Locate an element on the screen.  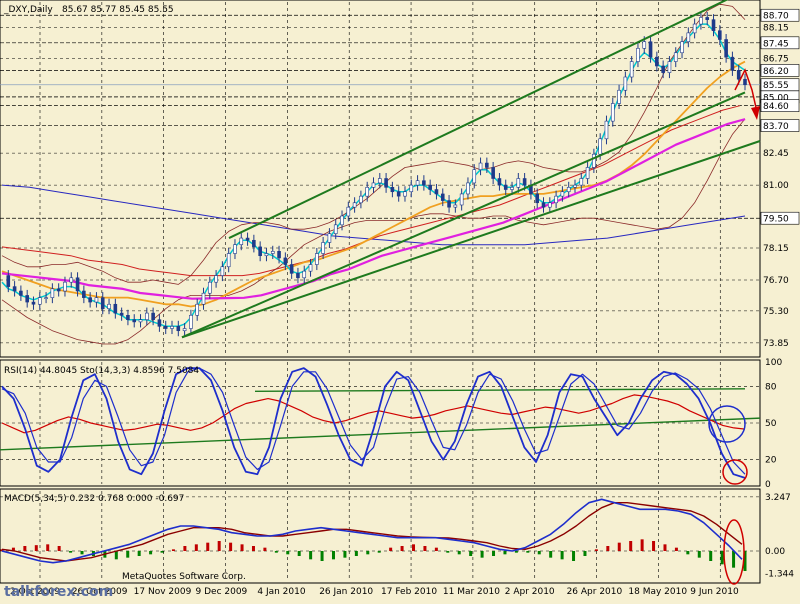
macd-tick-label: 3.247 is located at coordinates (778, 498).